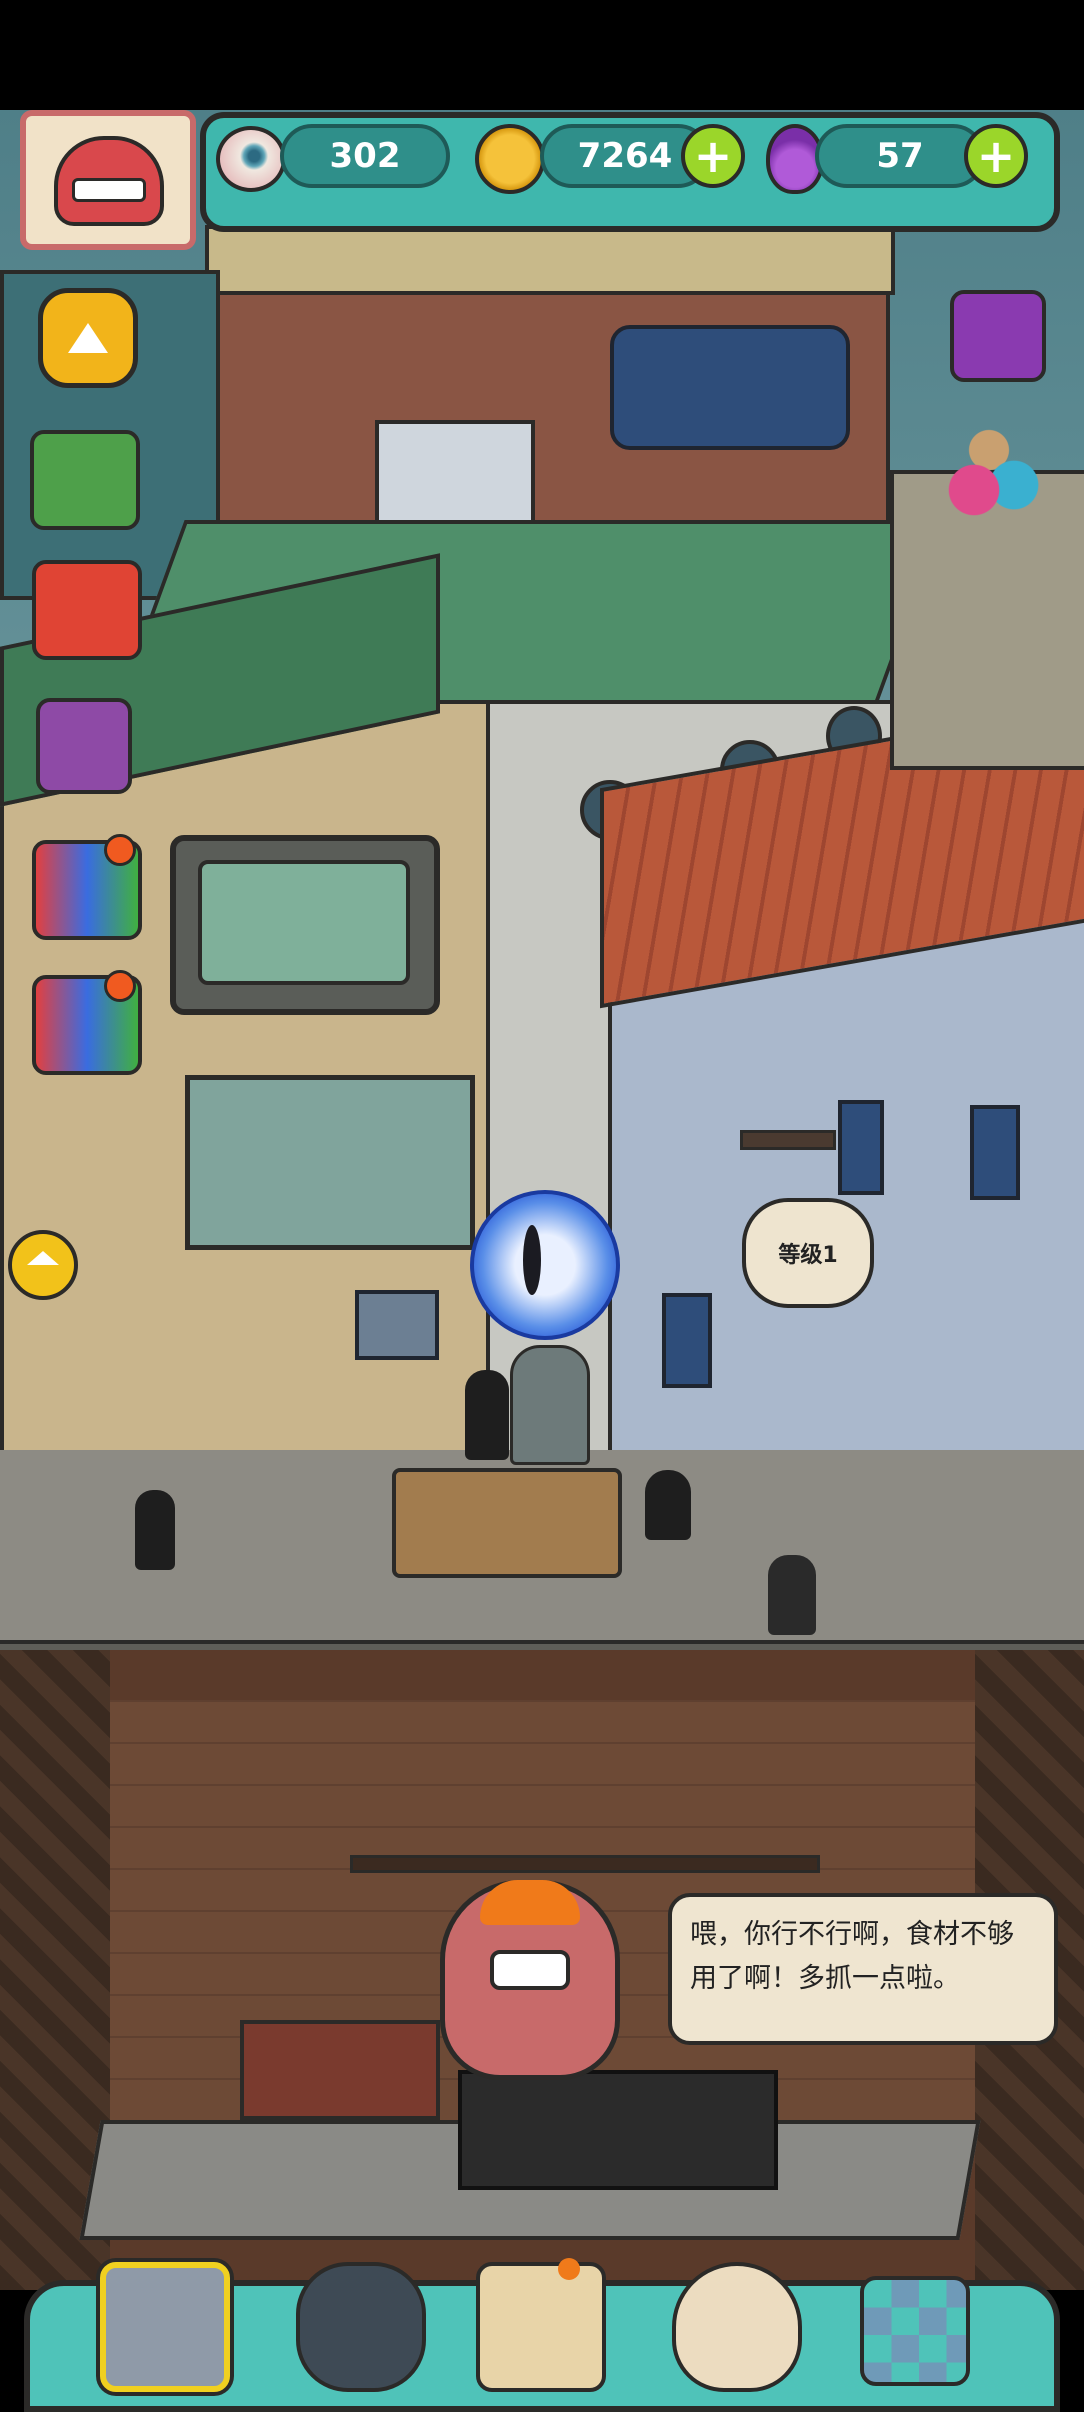 The height and width of the screenshot is (2412, 1084). I want to click on kitchen-shelf, so click(585, 1864).